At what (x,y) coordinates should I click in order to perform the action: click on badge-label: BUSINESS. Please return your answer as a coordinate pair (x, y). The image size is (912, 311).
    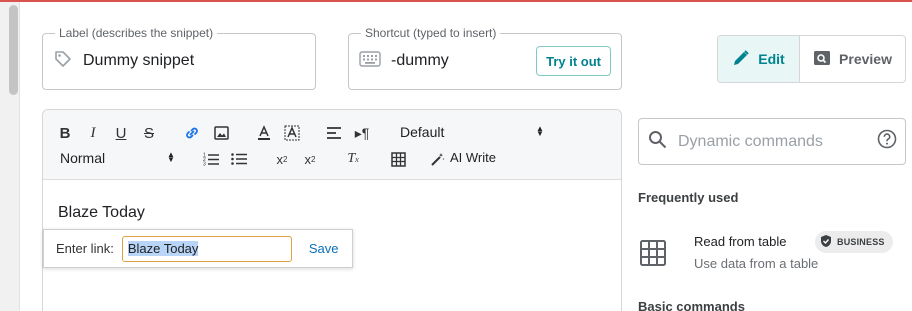
    Looking at the image, I should click on (861, 242).